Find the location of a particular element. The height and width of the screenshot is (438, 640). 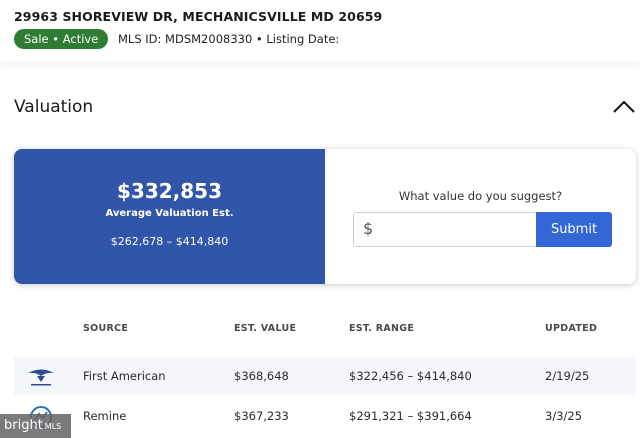

estimated-value: $368,648 is located at coordinates (261, 376).